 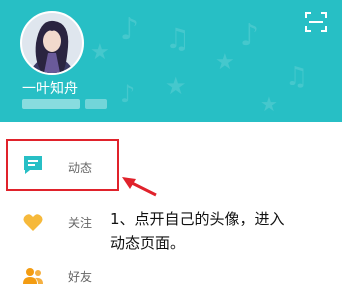 I want to click on scan-icon, so click(x=316, y=22).